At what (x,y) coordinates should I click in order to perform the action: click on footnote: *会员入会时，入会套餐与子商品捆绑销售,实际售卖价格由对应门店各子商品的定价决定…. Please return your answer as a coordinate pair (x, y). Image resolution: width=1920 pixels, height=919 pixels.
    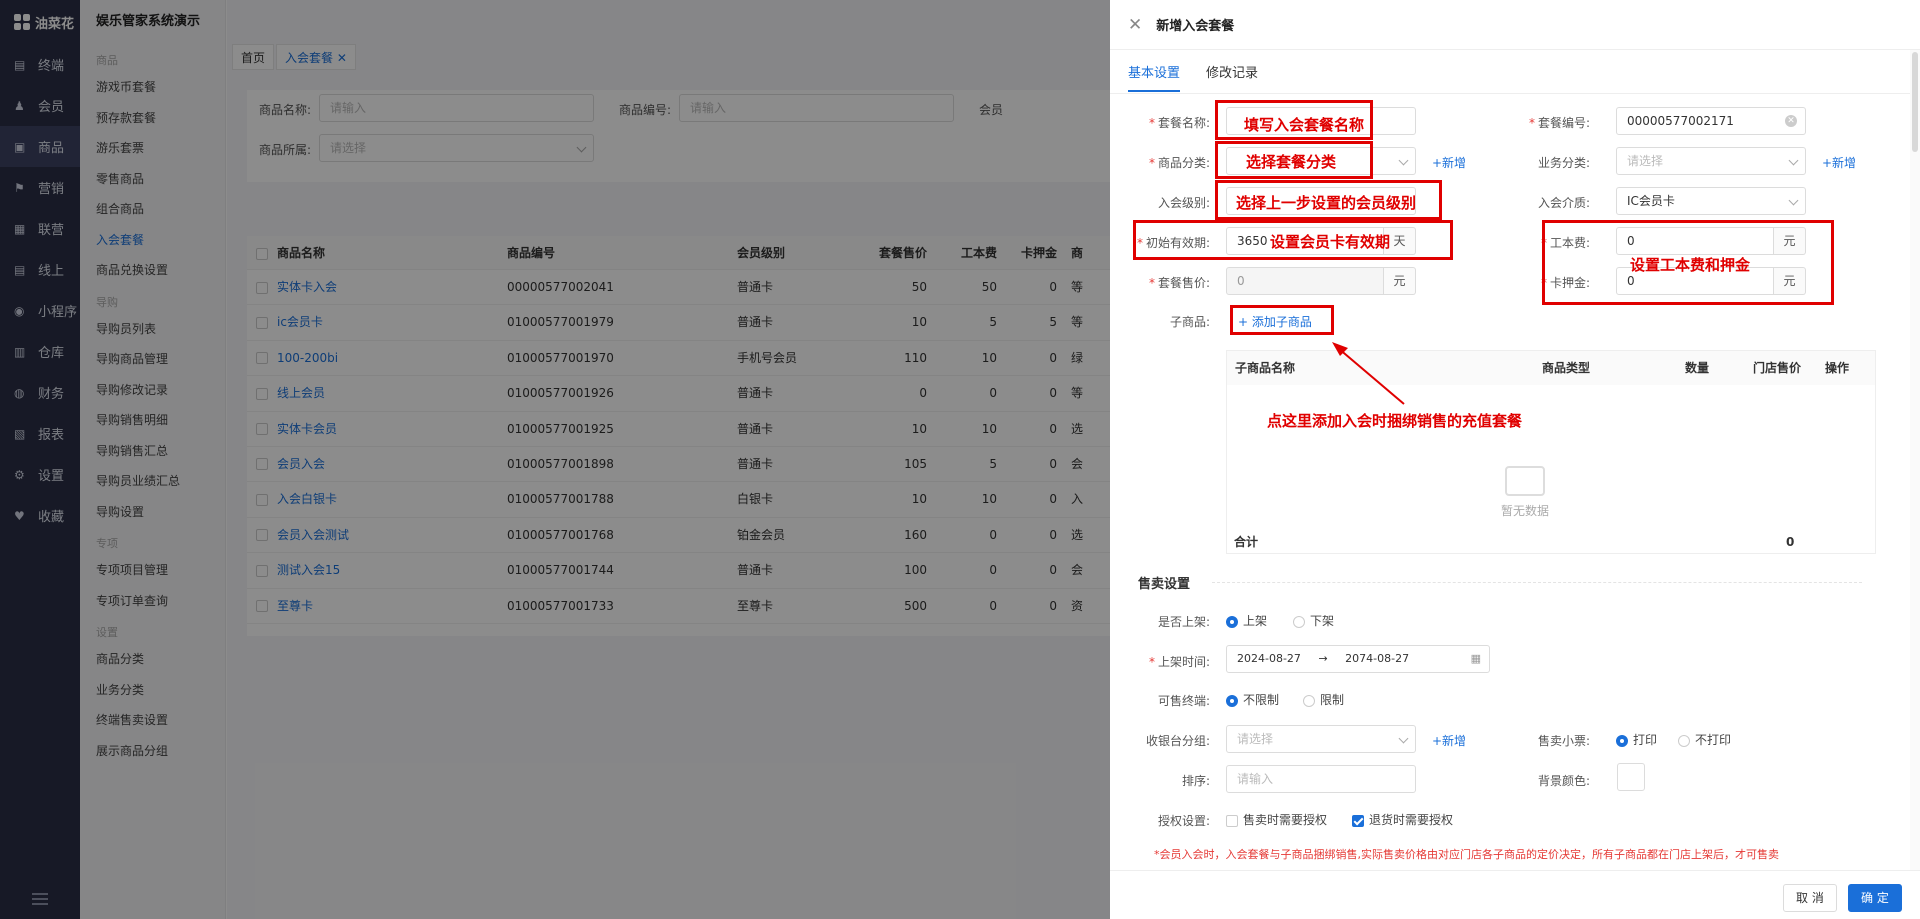
    Looking at the image, I should click on (1466, 854).